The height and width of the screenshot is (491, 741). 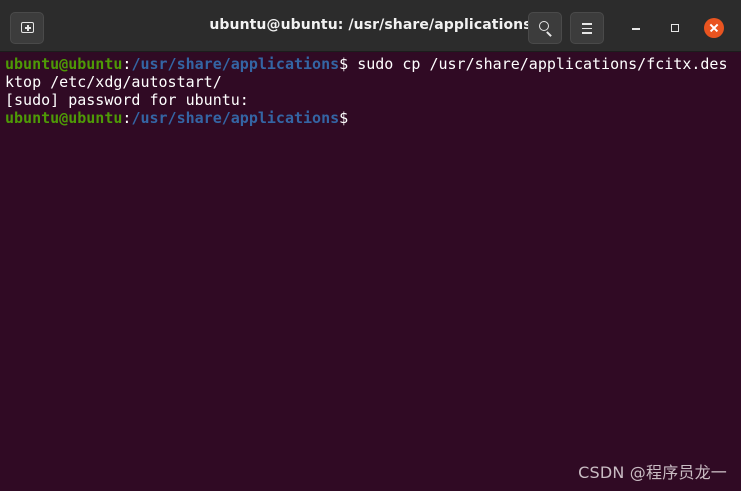 What do you see at coordinates (127, 100) in the screenshot?
I see `terminal-line: [sudo] password for ubuntu:` at bounding box center [127, 100].